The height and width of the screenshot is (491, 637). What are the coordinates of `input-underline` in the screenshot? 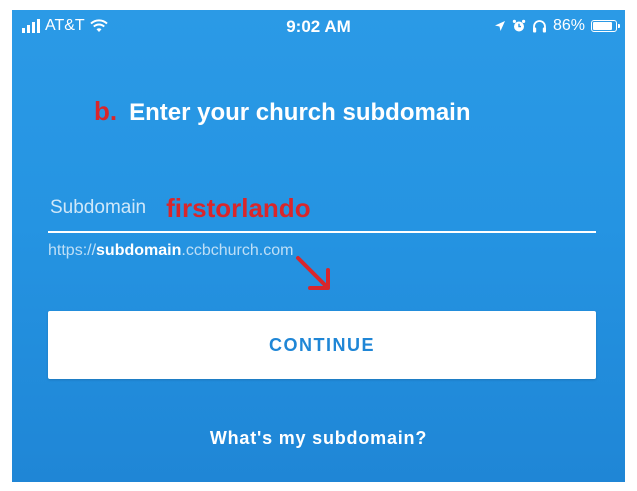 It's located at (322, 232).